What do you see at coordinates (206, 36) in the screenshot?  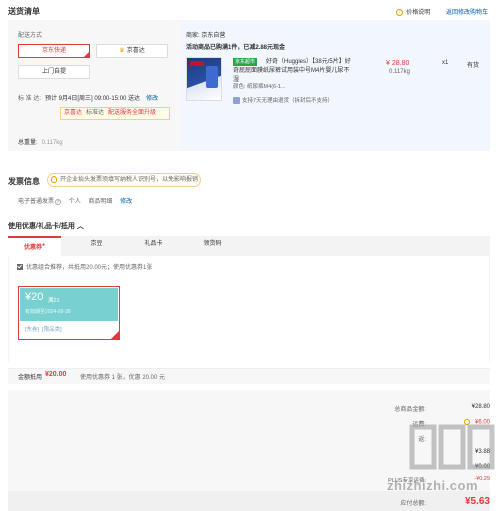 I see `seller-name: 商家: 京东自营` at bounding box center [206, 36].